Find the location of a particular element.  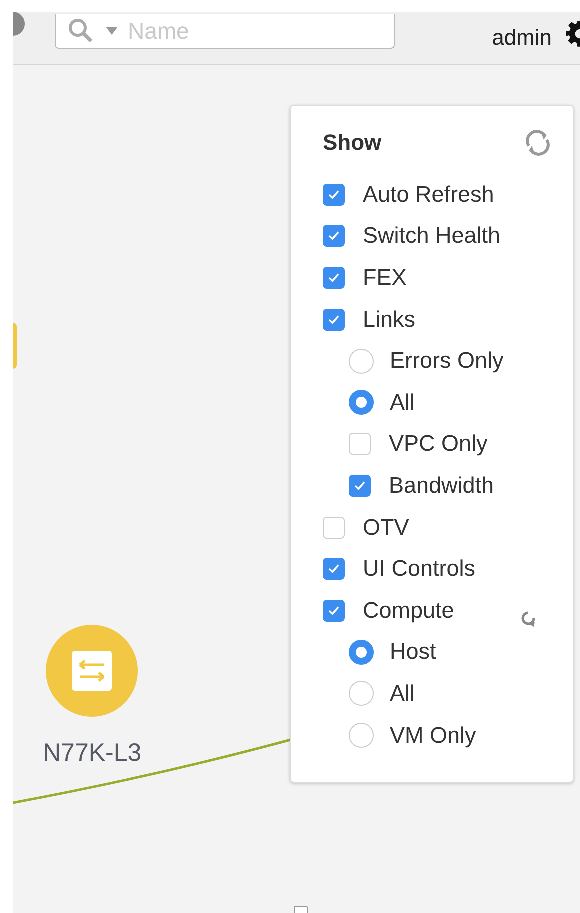

option-label: VPC Only is located at coordinates (438, 444).